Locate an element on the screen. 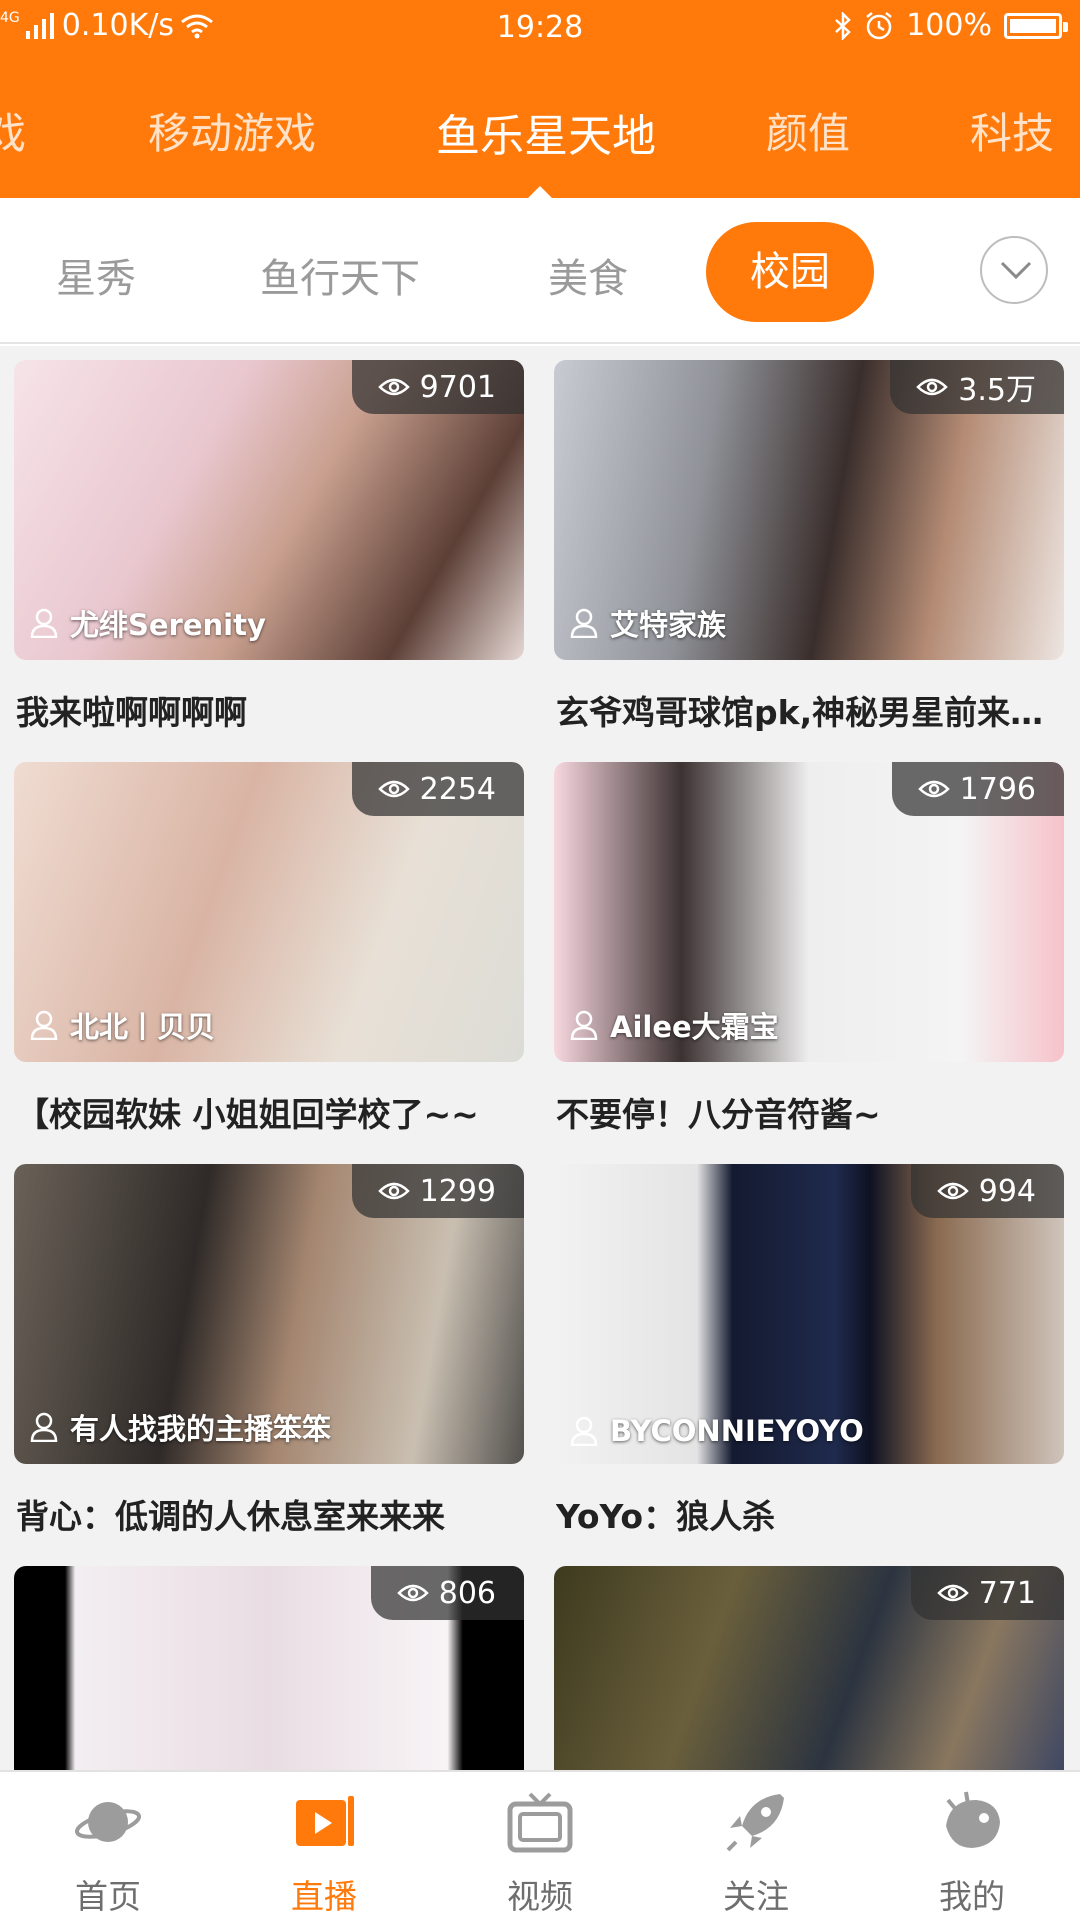 The image size is (1080, 1920). status-bar: 4G 0.10K/s 19:28 100% is located at coordinates (540, 29).